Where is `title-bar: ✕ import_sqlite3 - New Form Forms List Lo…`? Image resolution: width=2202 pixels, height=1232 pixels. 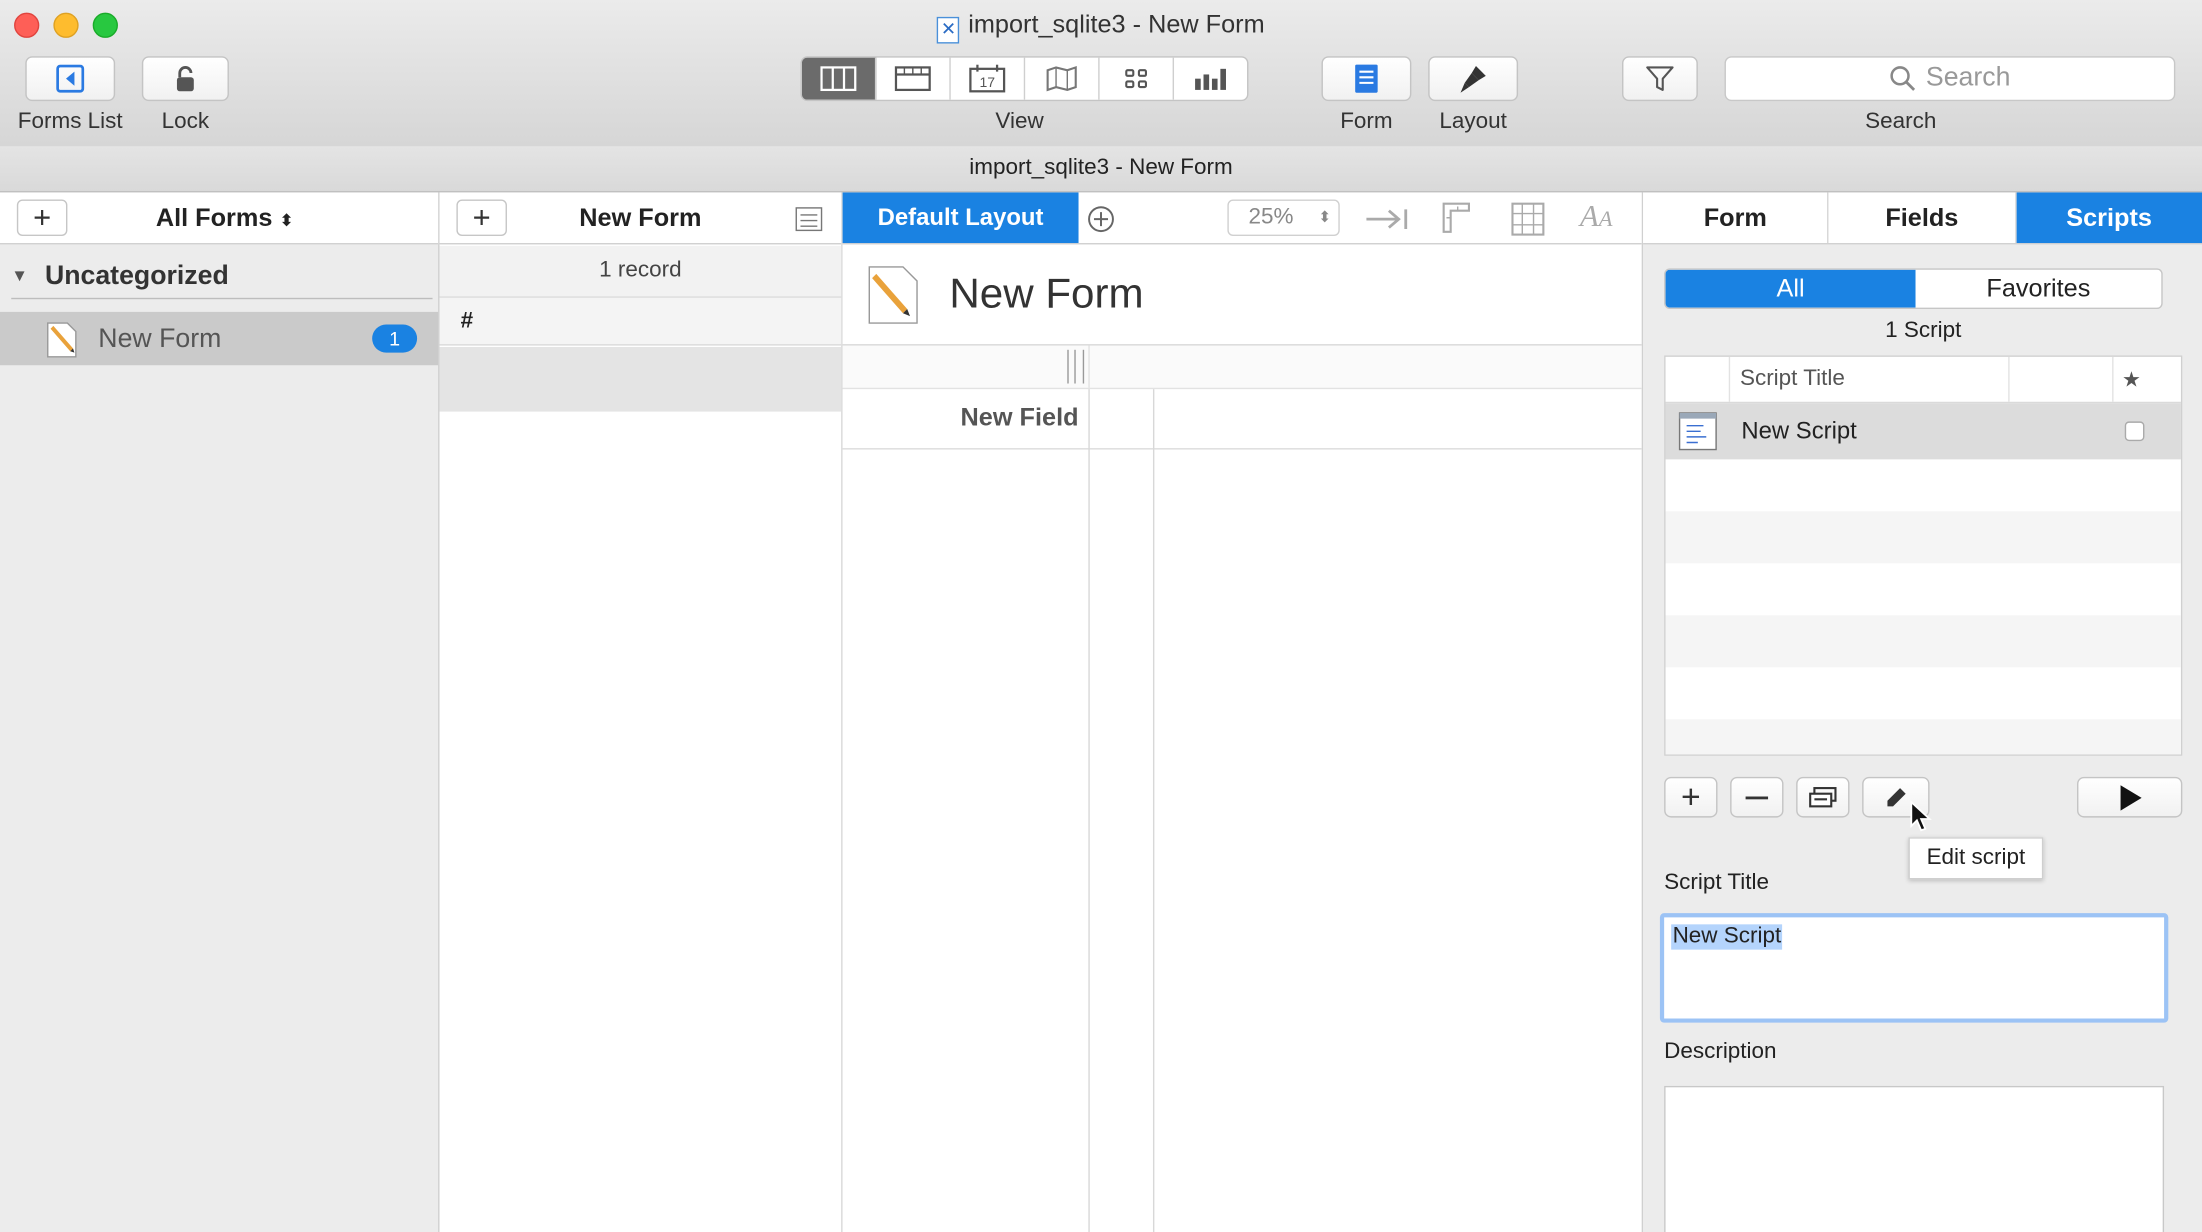
title-bar: ✕ import_sqlite3 - New Form Forms List Lo… is located at coordinates (1101, 74).